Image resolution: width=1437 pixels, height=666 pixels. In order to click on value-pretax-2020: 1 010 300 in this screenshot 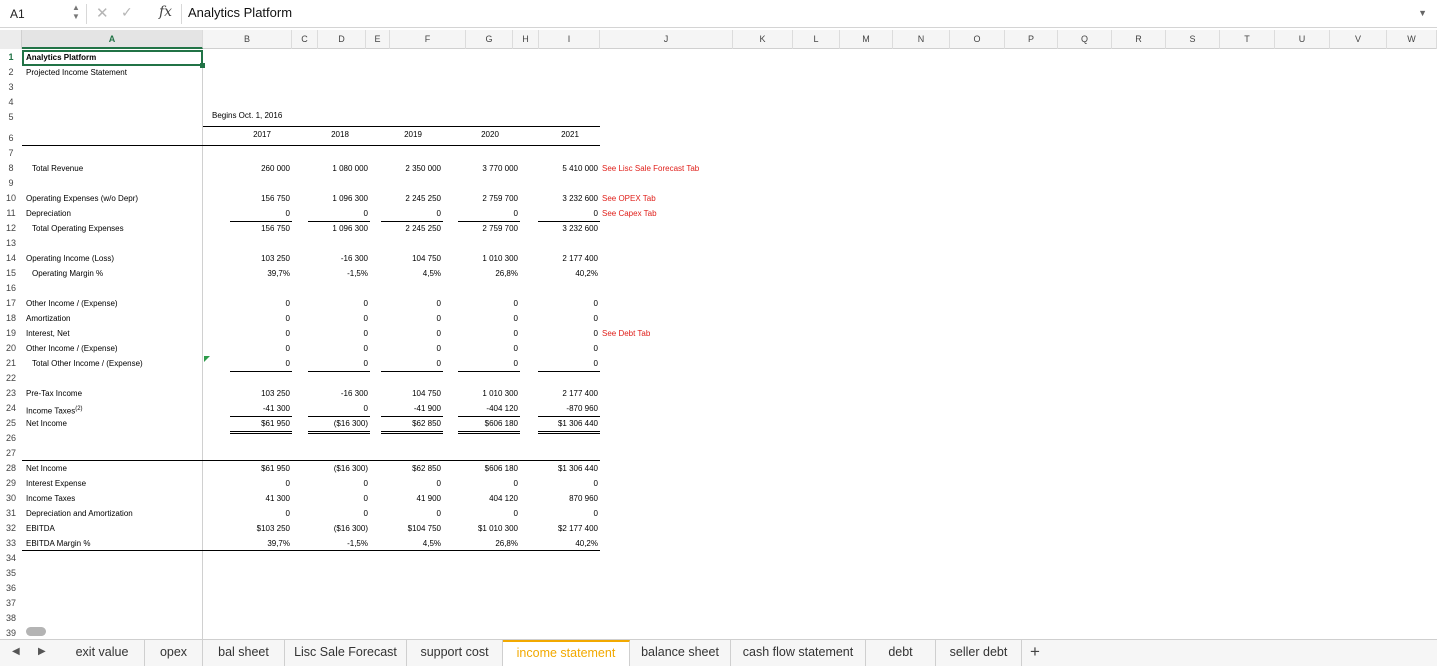, I will do `click(489, 394)`.